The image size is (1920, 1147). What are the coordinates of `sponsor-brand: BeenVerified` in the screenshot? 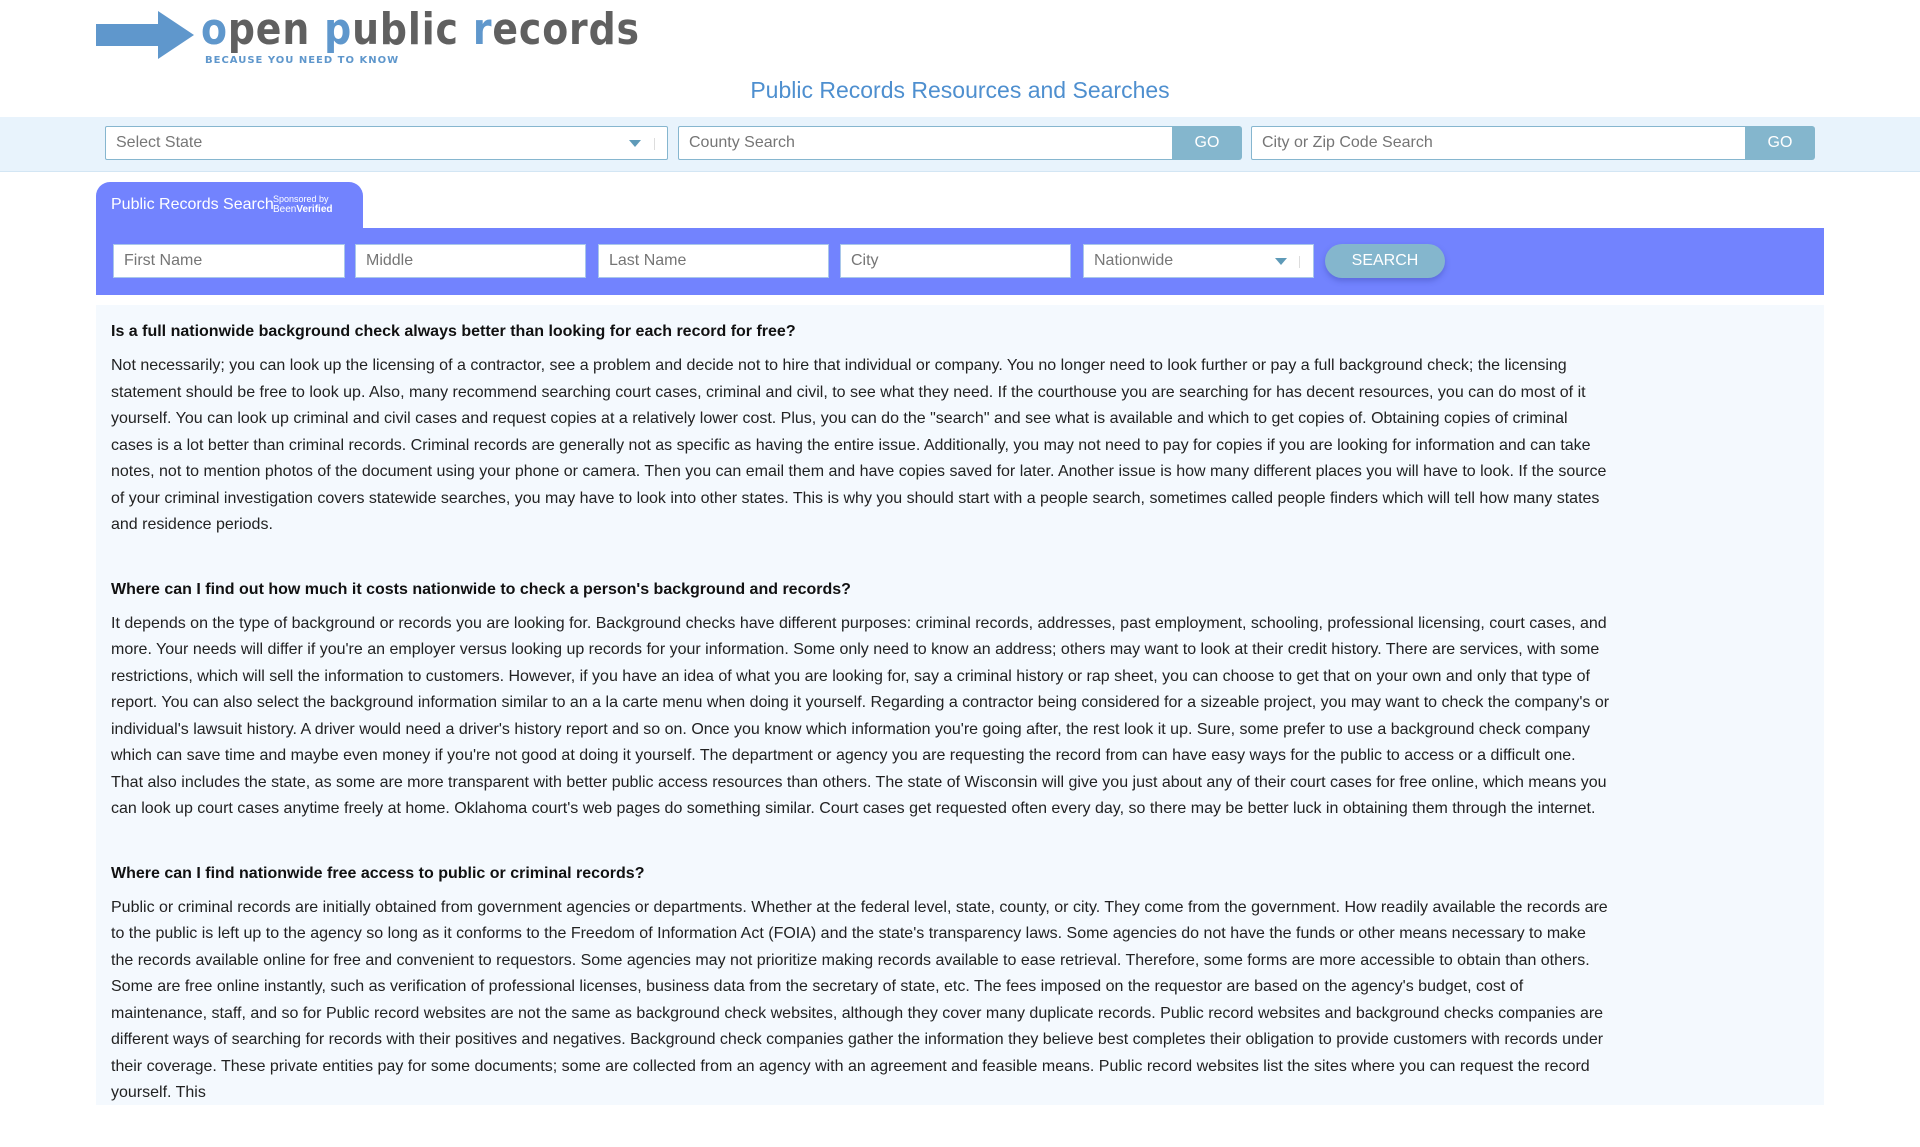 It's located at (303, 209).